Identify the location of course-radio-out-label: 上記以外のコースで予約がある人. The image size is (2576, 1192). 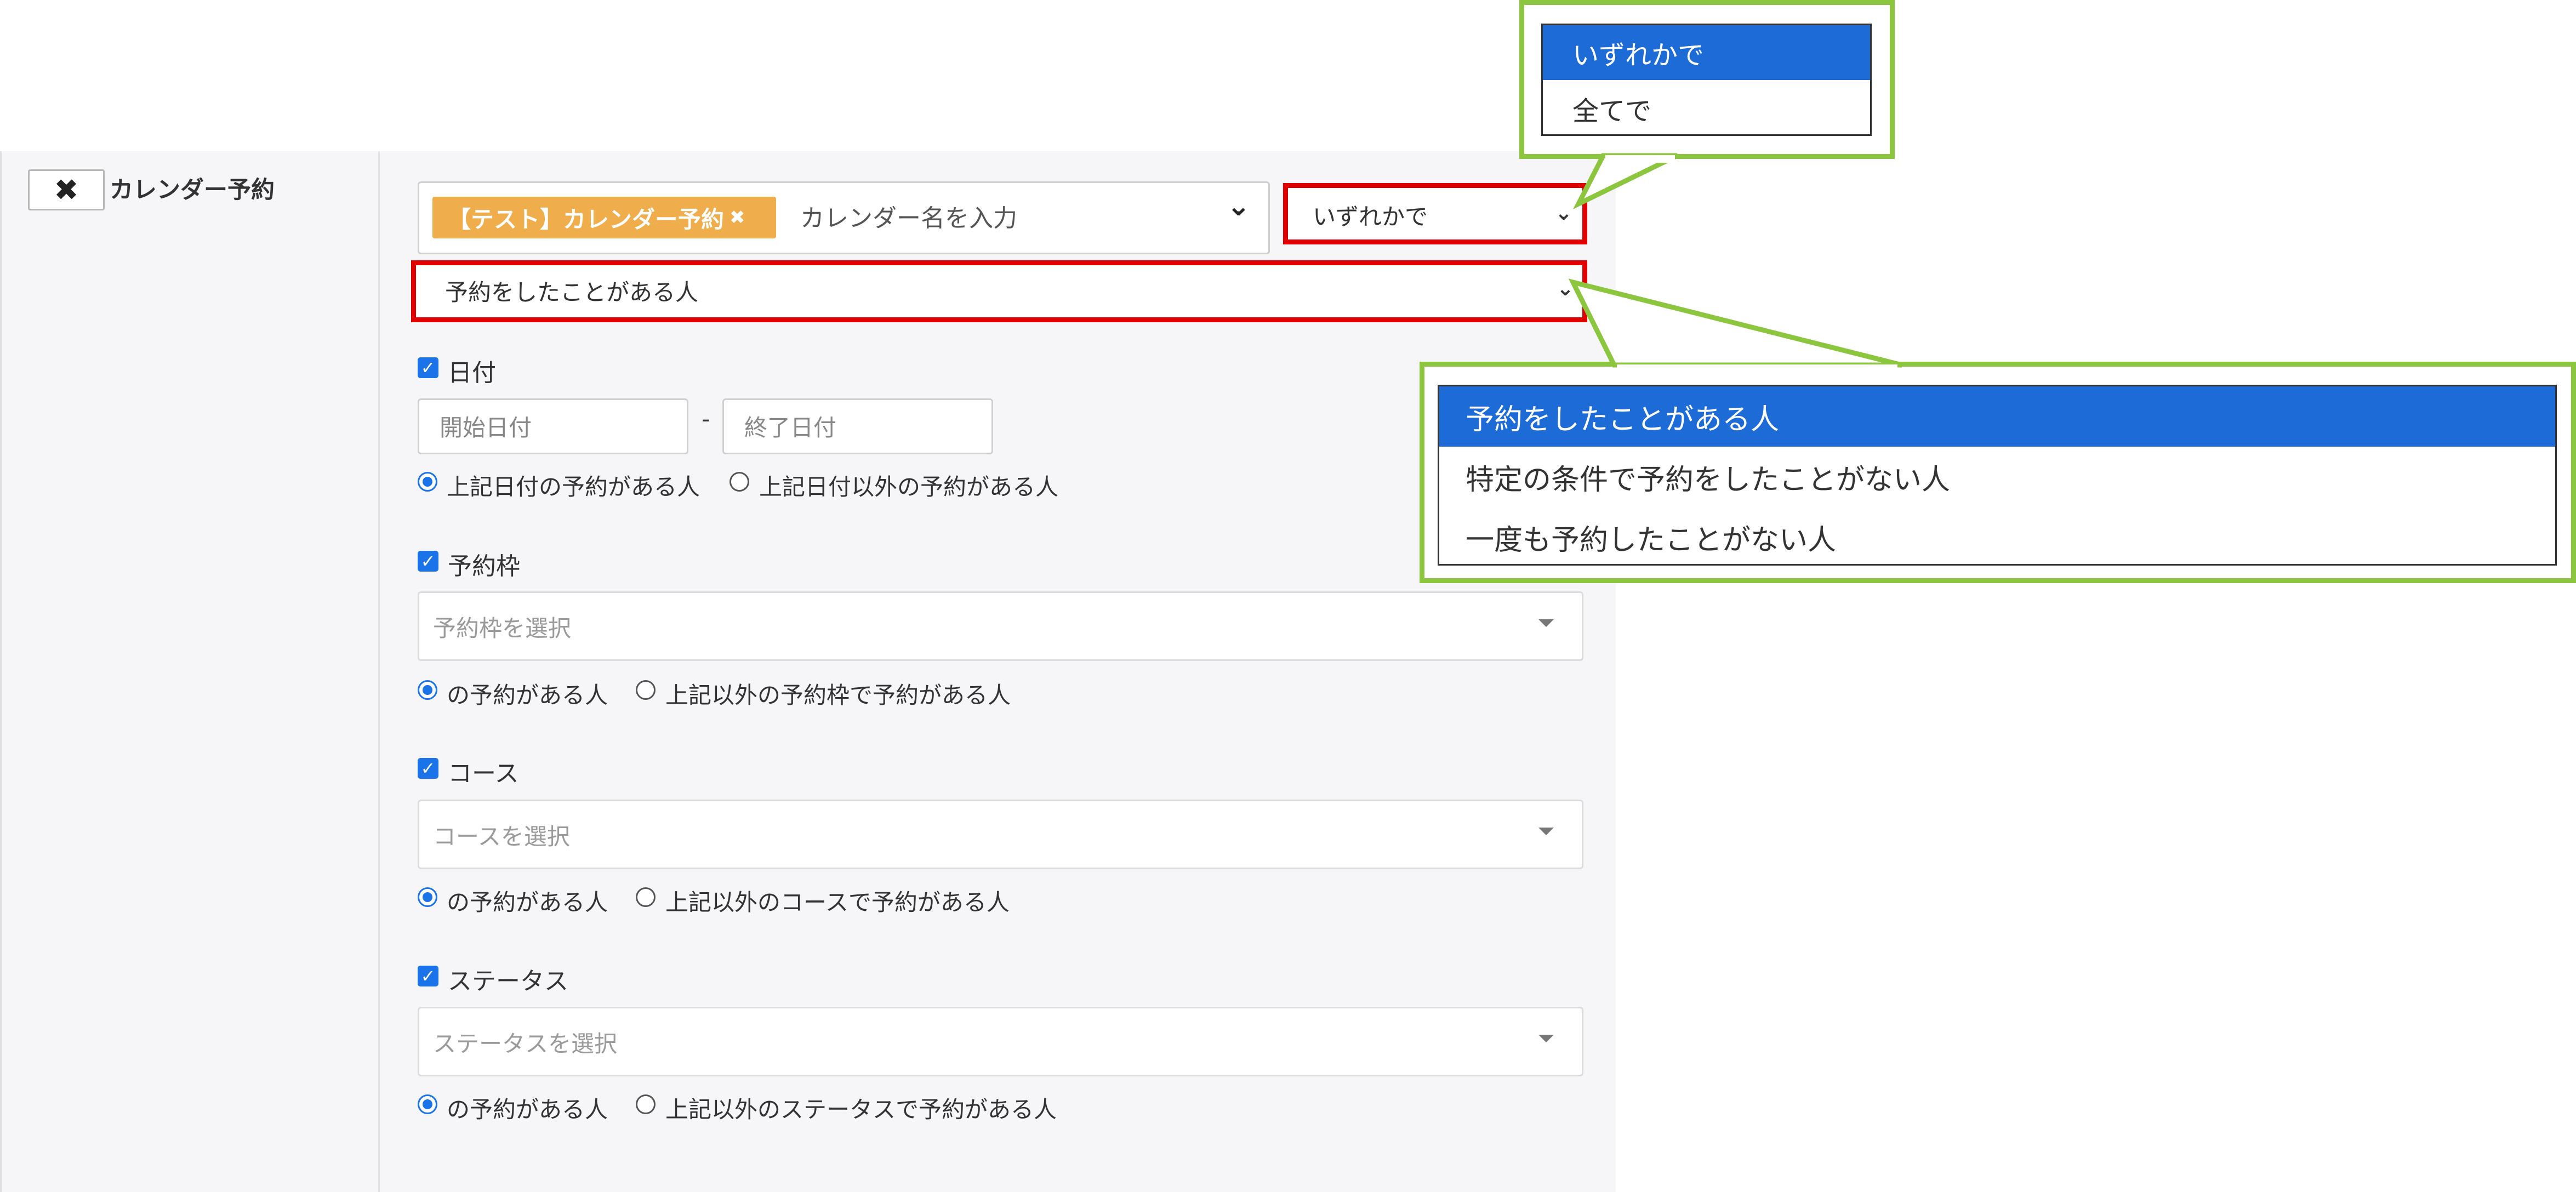
(837, 902).